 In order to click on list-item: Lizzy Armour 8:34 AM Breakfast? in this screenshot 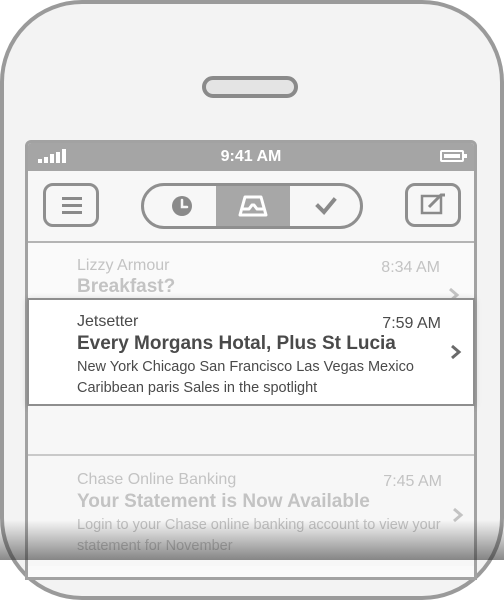, I will do `click(251, 273)`.